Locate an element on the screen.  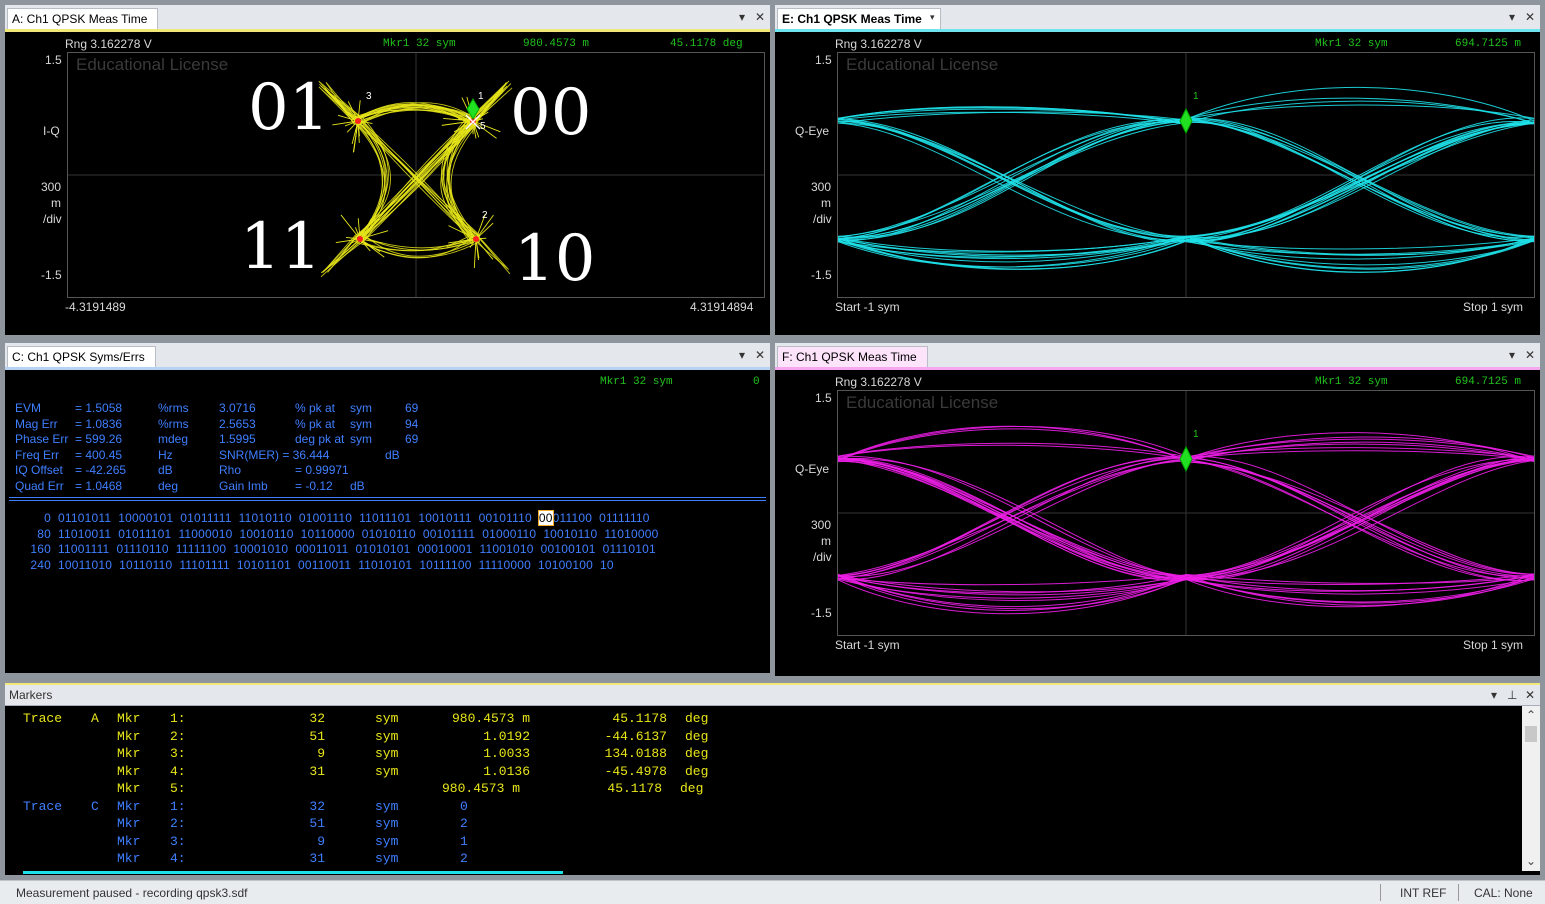
bits-group: 01000110 is located at coordinates (509, 534).